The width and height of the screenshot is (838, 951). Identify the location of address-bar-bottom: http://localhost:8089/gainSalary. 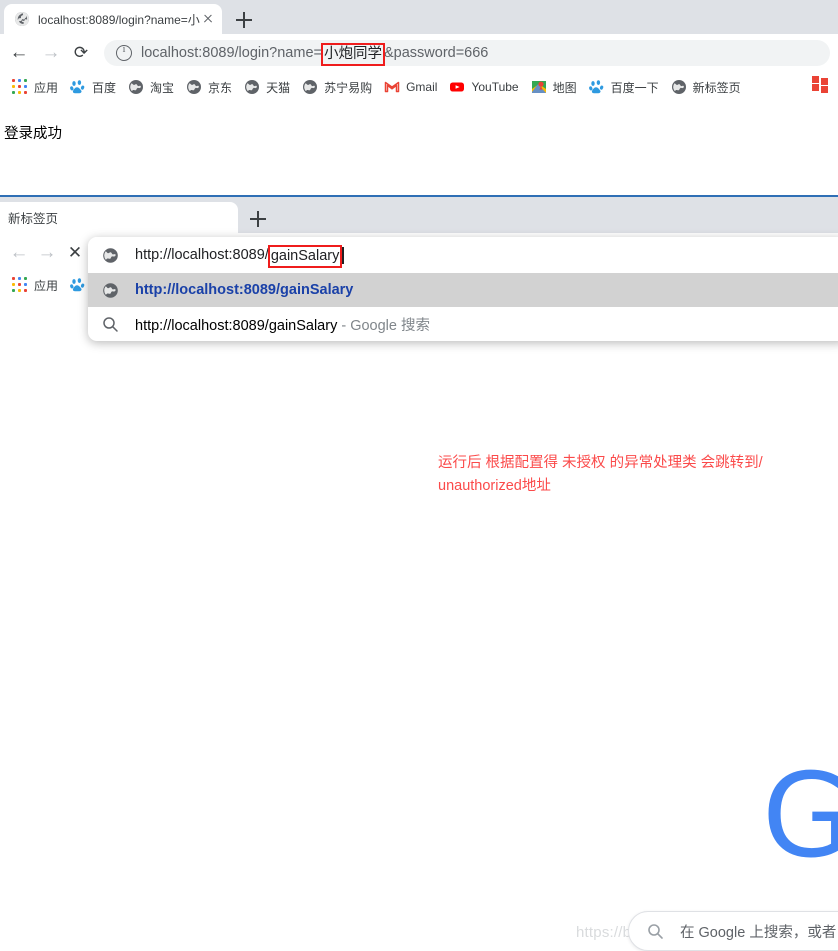
(463, 255).